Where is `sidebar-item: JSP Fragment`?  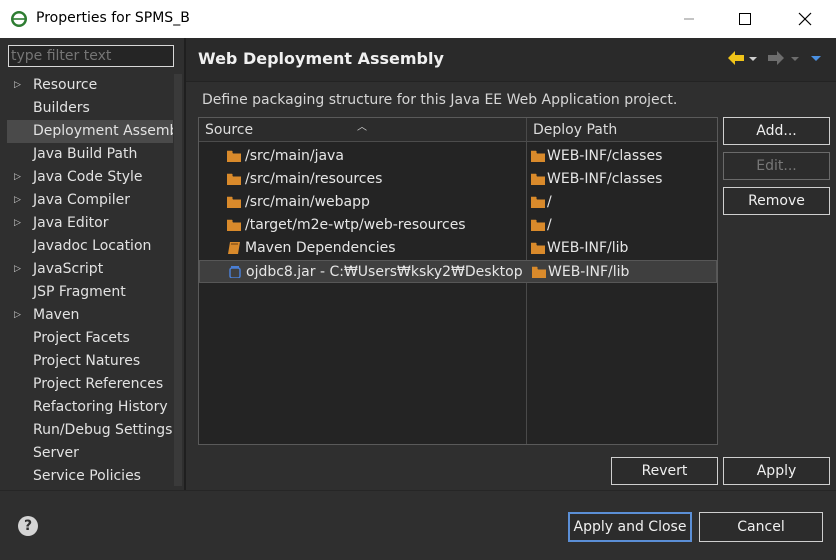
sidebar-item: JSP Fragment is located at coordinates (90, 292).